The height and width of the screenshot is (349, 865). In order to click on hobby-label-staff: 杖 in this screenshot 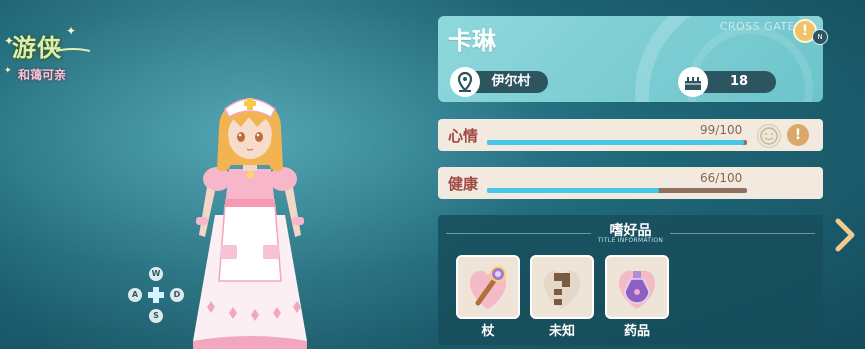, I will do `click(488, 331)`.